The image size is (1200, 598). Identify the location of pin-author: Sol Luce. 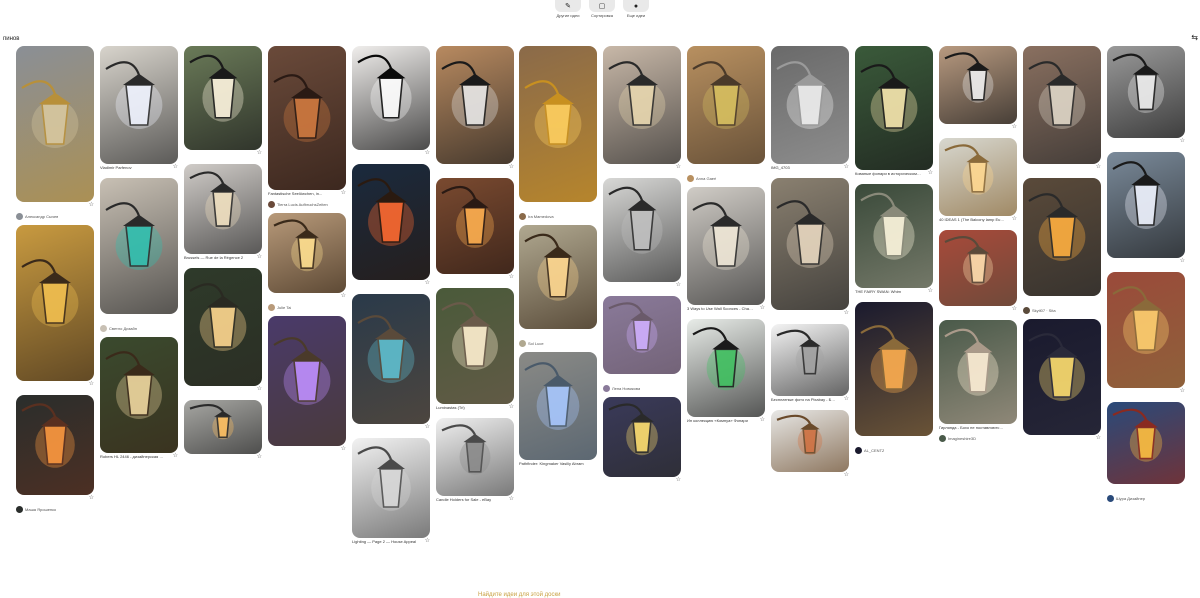
(558, 343).